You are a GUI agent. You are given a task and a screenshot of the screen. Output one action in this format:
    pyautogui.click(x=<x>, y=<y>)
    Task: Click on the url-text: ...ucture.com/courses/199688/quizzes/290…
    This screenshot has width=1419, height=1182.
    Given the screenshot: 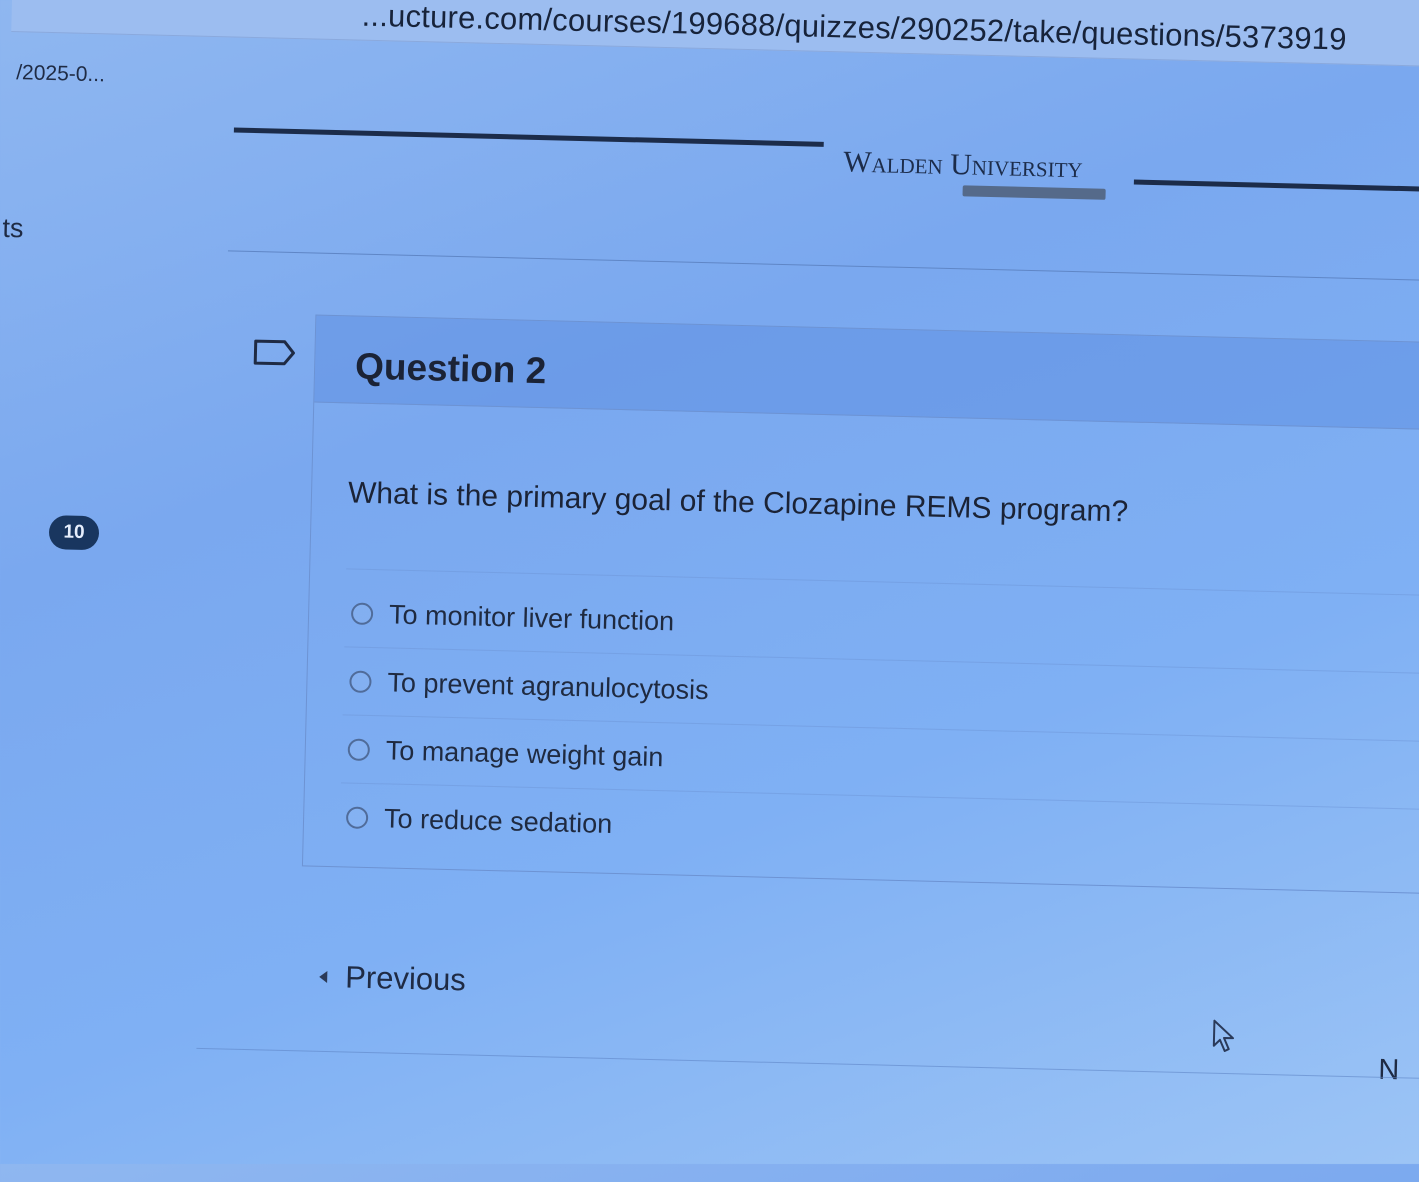 What is the action you would take?
    pyautogui.click(x=854, y=29)
    